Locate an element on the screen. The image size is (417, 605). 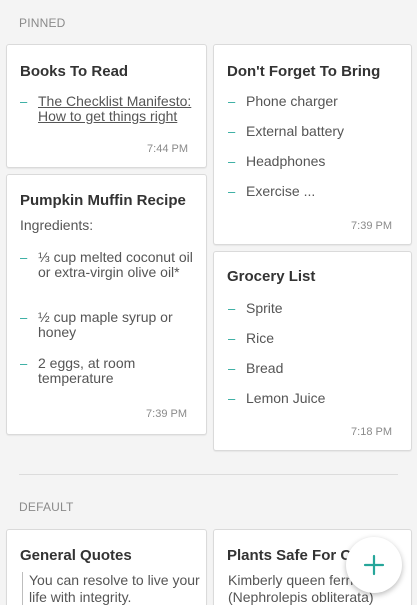
add-note-button is located at coordinates (374, 565).